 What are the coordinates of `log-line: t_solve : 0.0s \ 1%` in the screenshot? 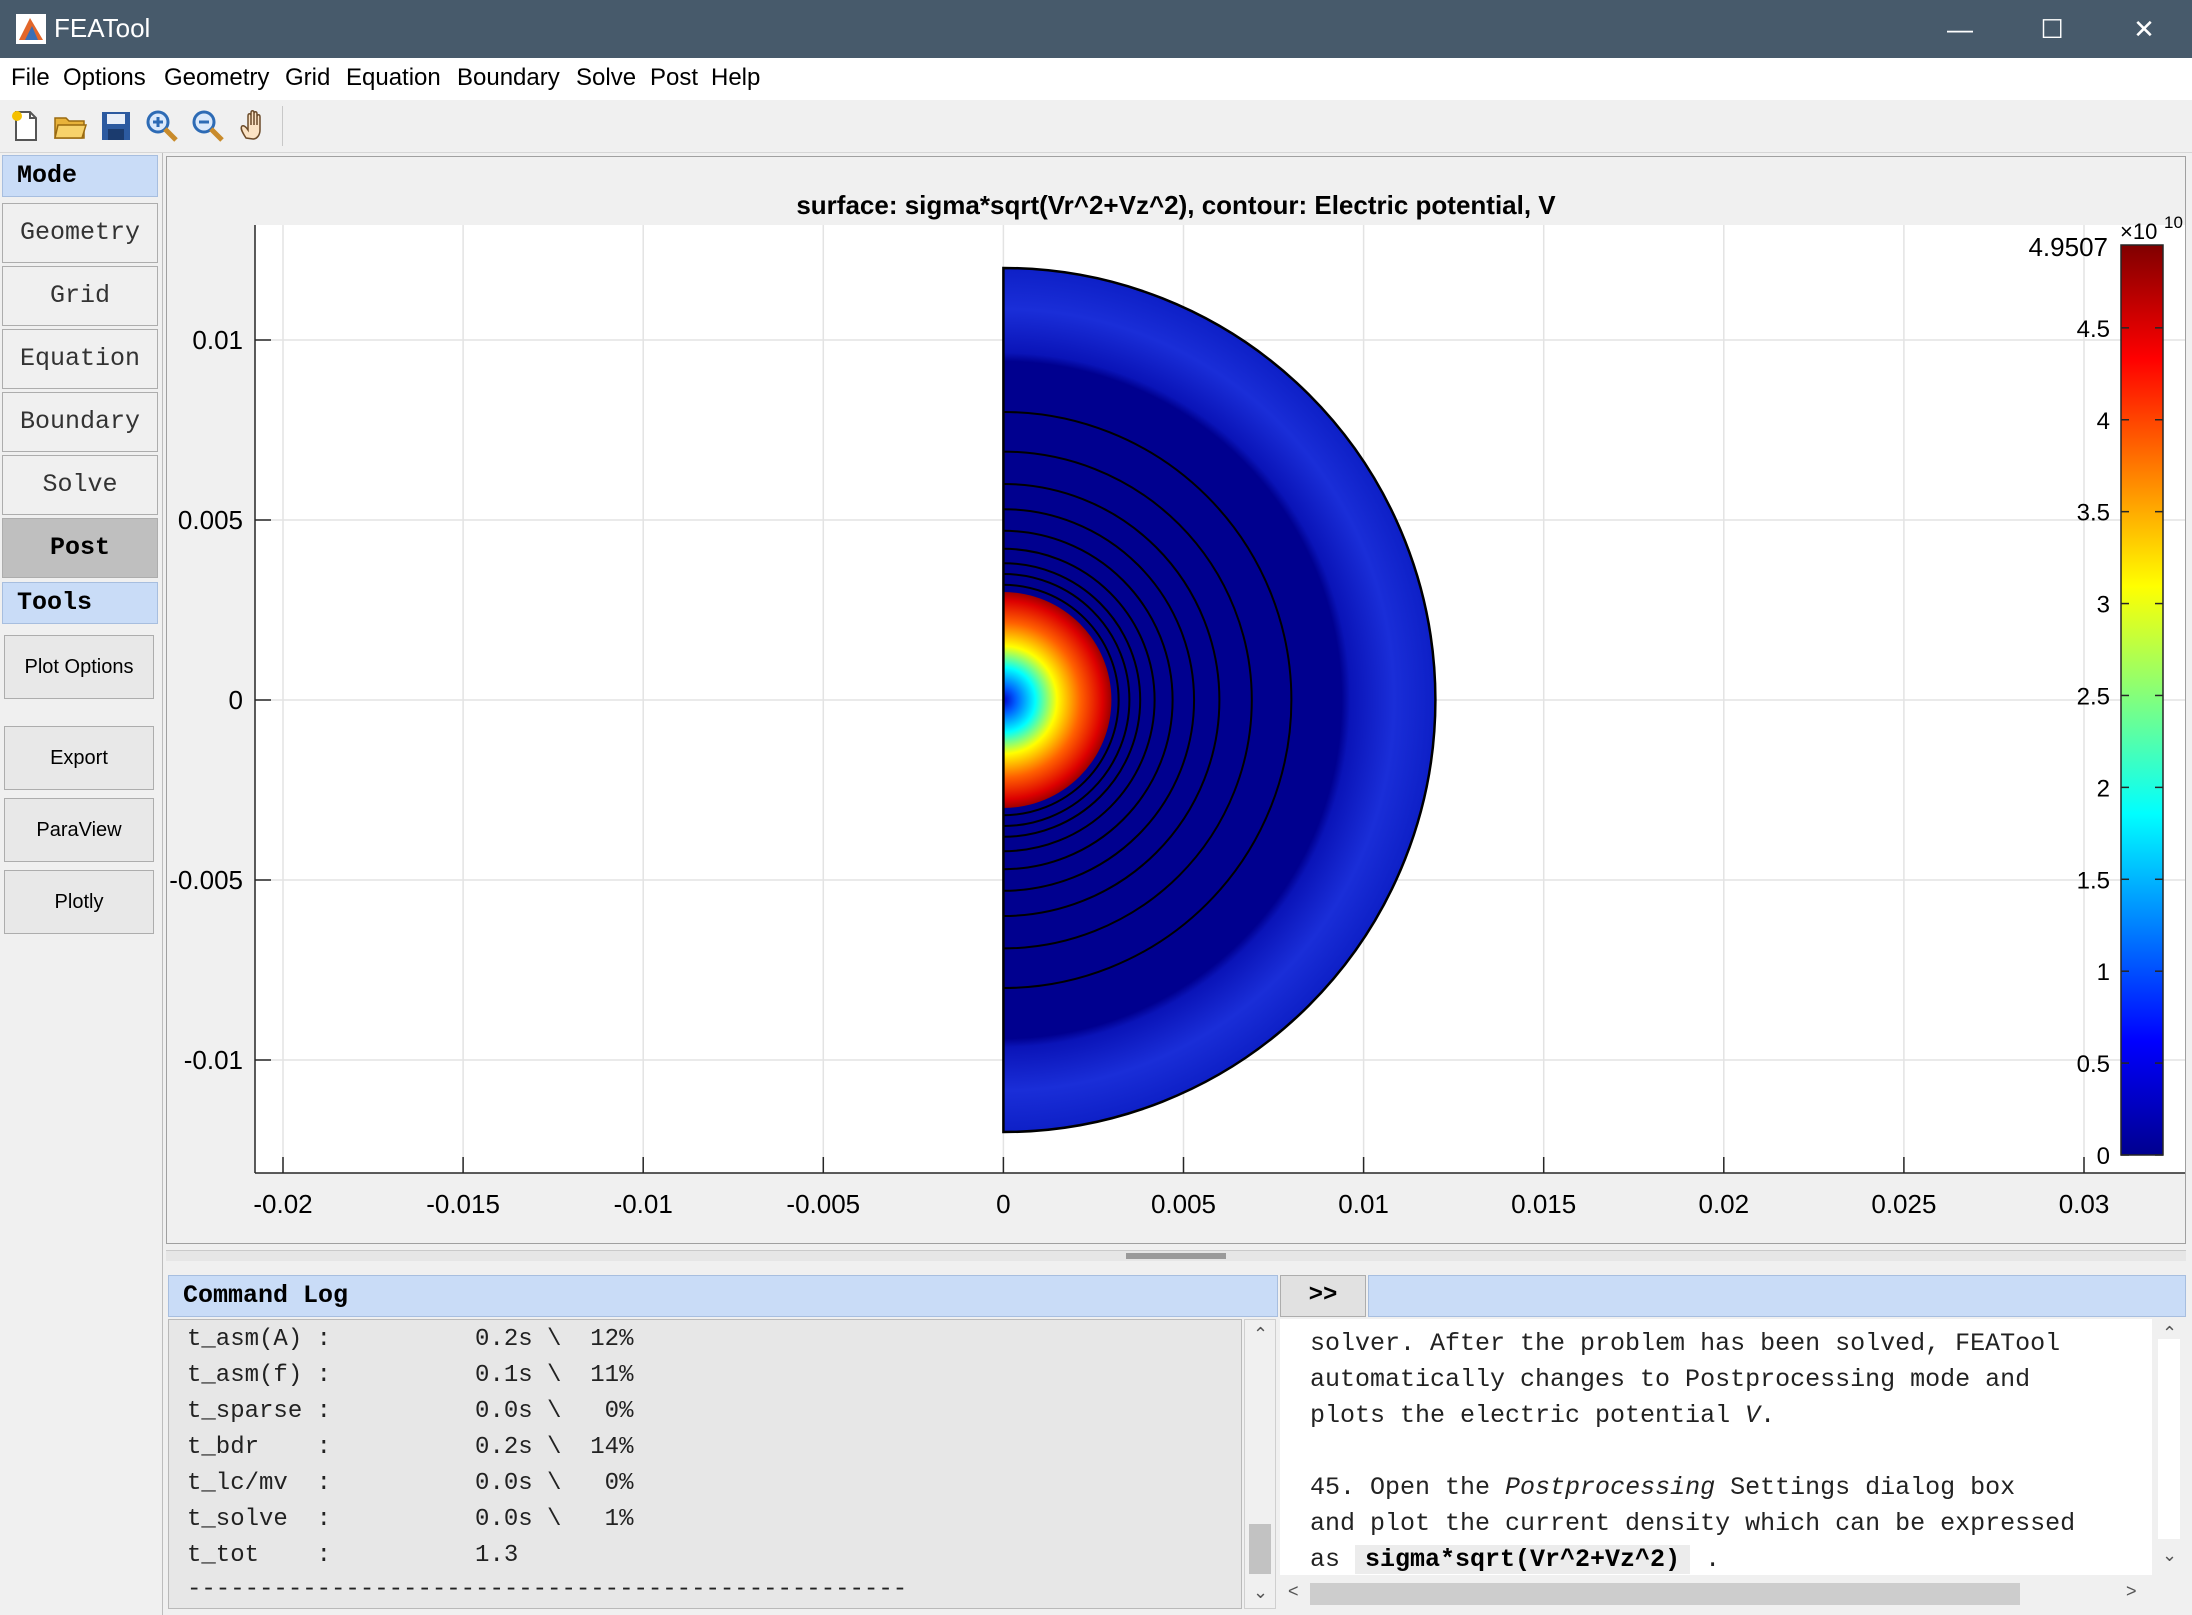 It's located at (410, 1519).